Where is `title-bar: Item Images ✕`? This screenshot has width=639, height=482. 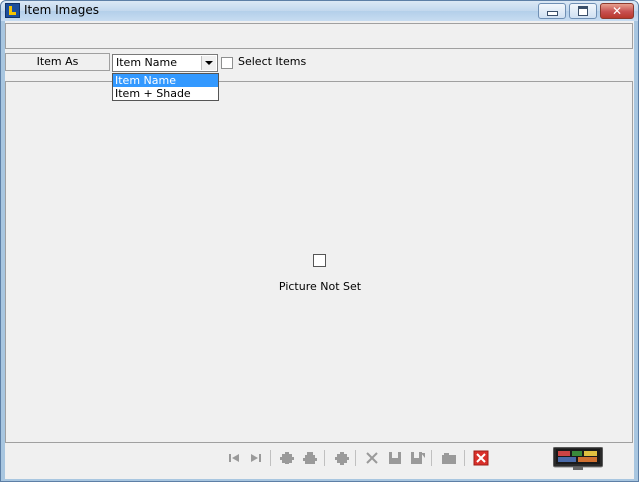 title-bar: Item Images ✕ is located at coordinates (319, 11).